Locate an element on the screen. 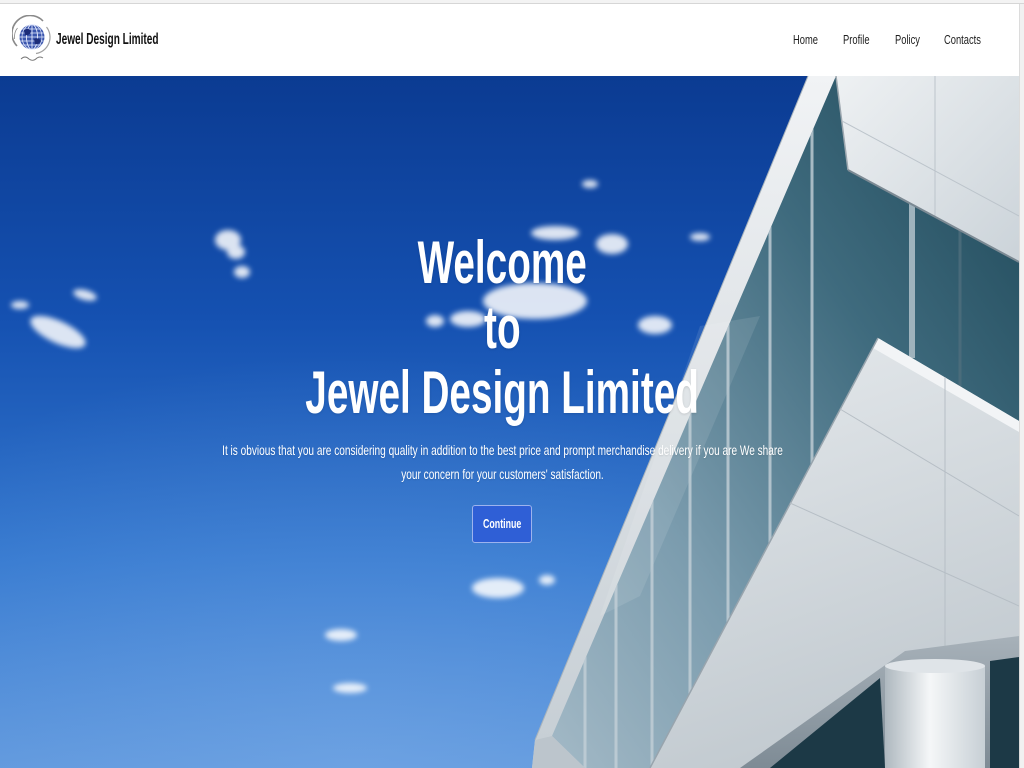 This screenshot has width=1024, height=768. hero-title-text: Jewel Design Limited is located at coordinates (502, 392).